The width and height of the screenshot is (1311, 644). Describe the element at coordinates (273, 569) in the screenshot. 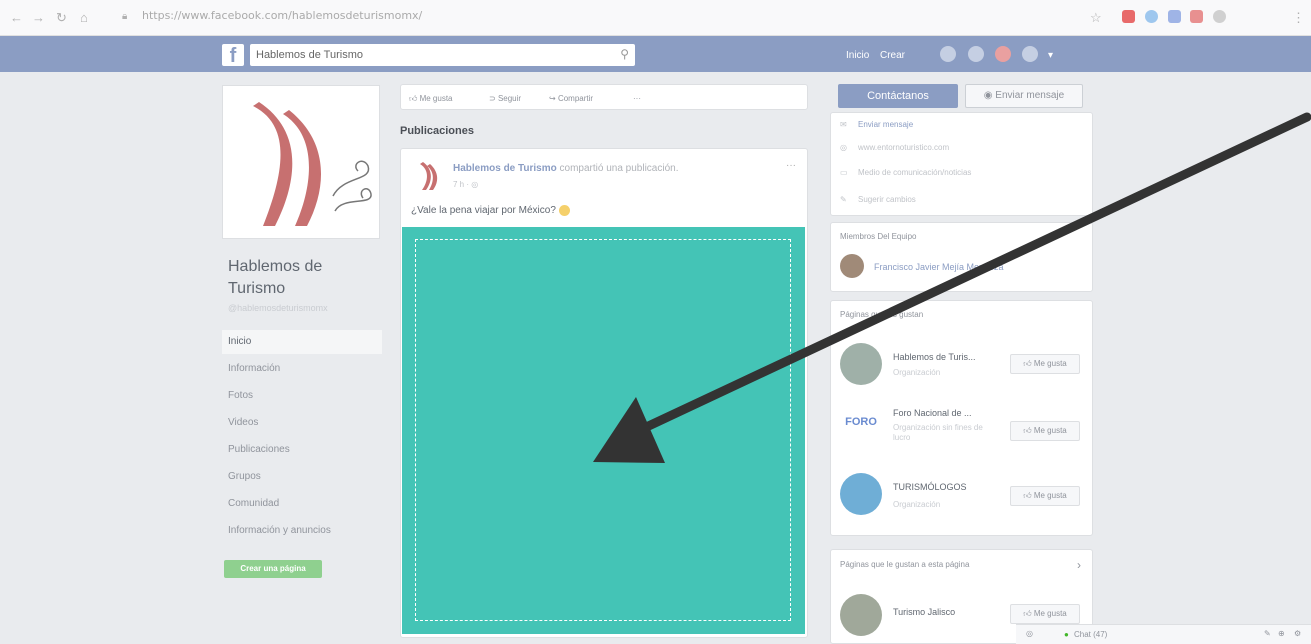

I see `create-page-button: Crear una página` at that location.